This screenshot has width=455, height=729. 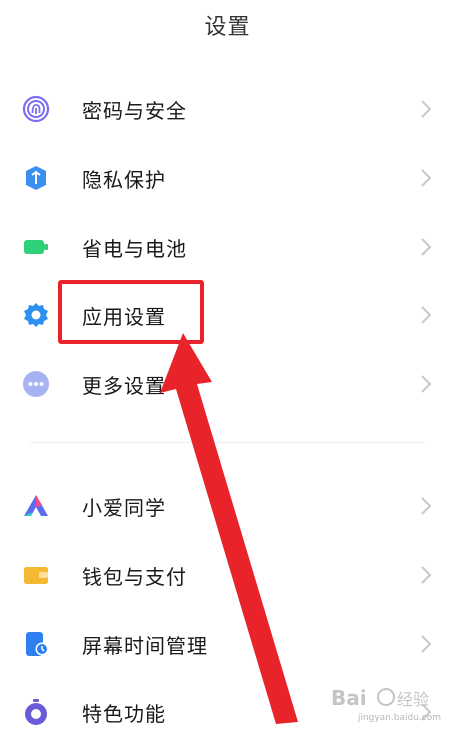 I want to click on title-bar: 设置, so click(x=227, y=25).